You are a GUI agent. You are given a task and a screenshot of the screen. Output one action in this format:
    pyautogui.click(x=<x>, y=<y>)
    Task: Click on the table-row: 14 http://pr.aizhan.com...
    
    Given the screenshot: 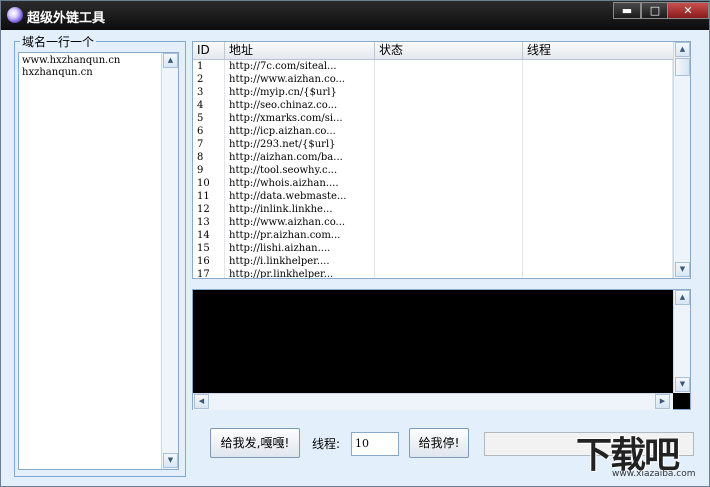 What is the action you would take?
    pyautogui.click(x=433, y=235)
    